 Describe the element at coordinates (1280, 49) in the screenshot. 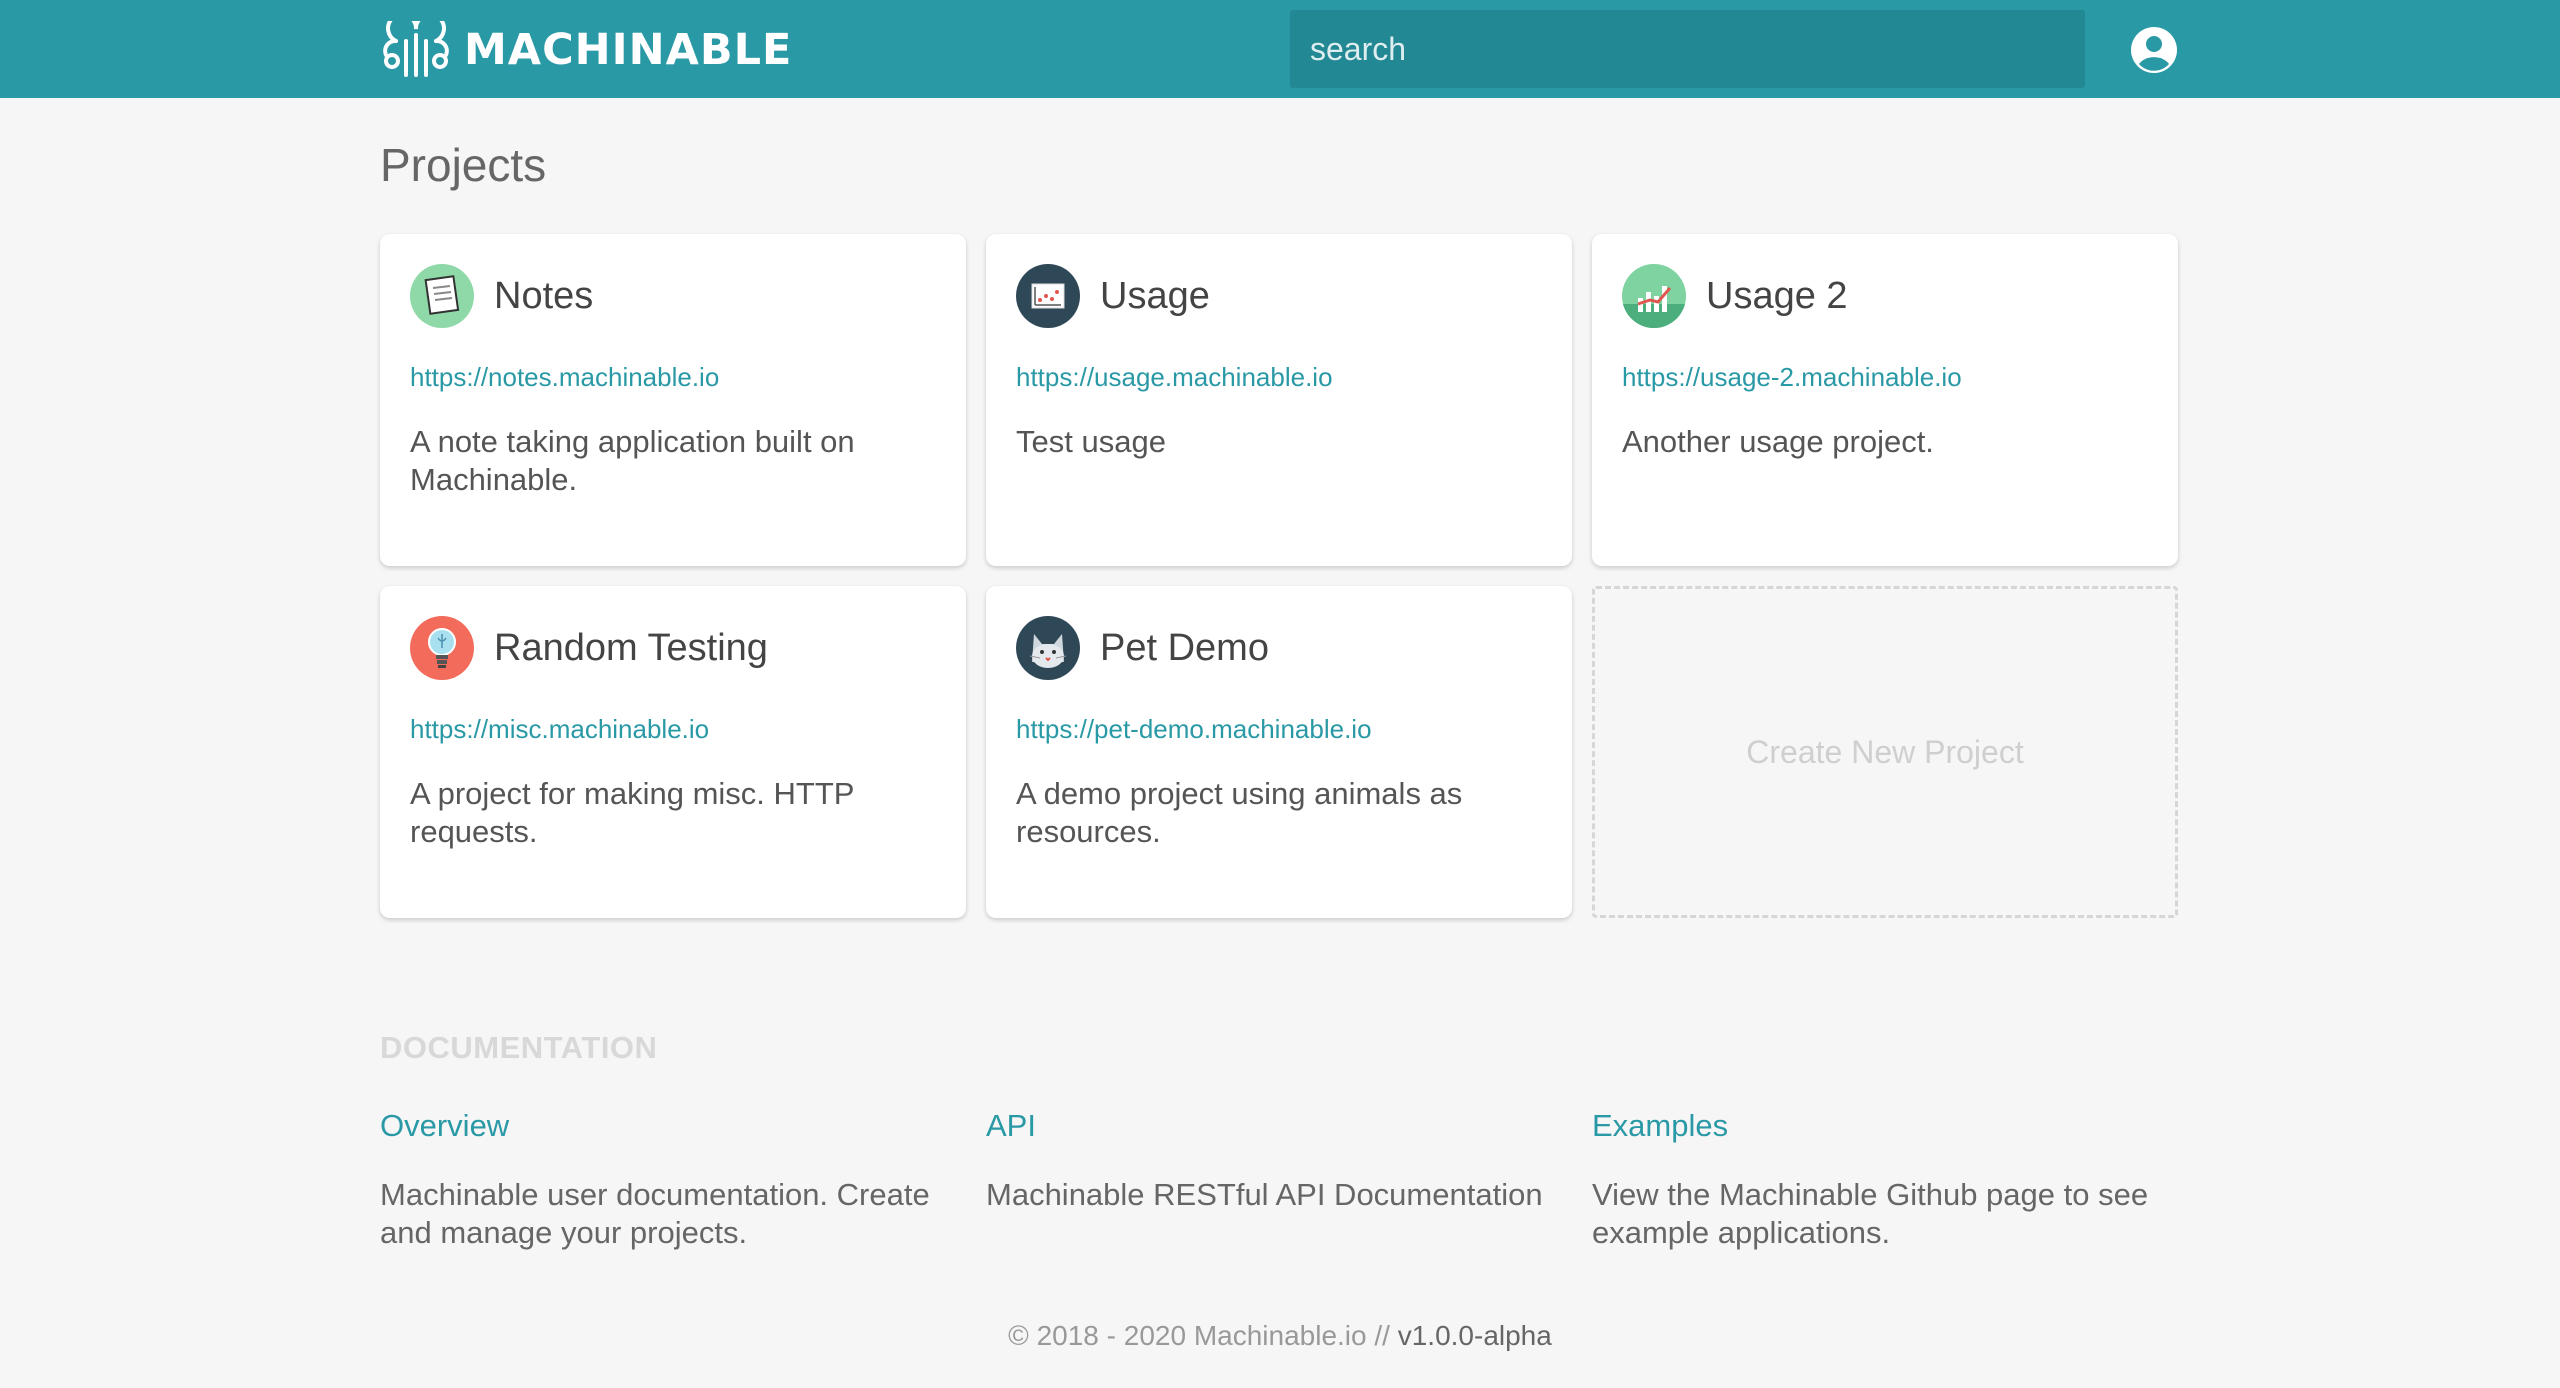

I see `top-header: MACHINABLE` at that location.